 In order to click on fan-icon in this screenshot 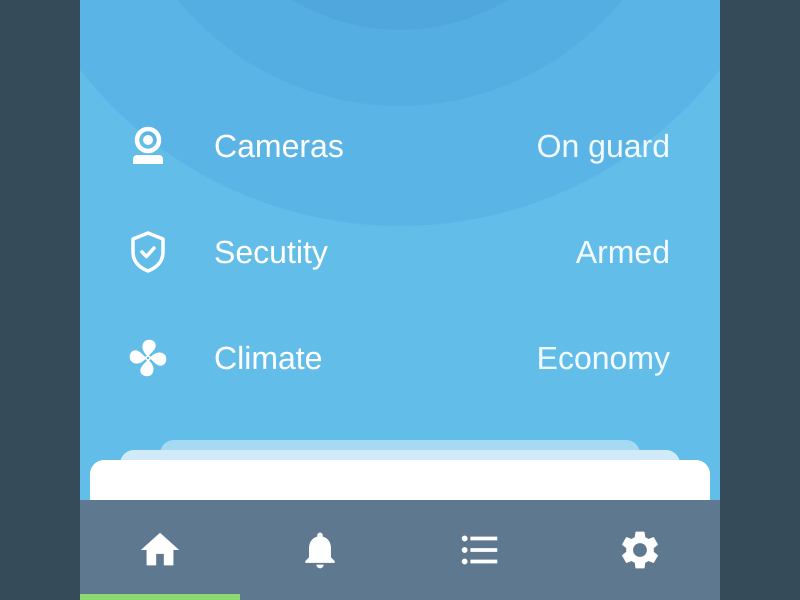, I will do `click(148, 358)`.